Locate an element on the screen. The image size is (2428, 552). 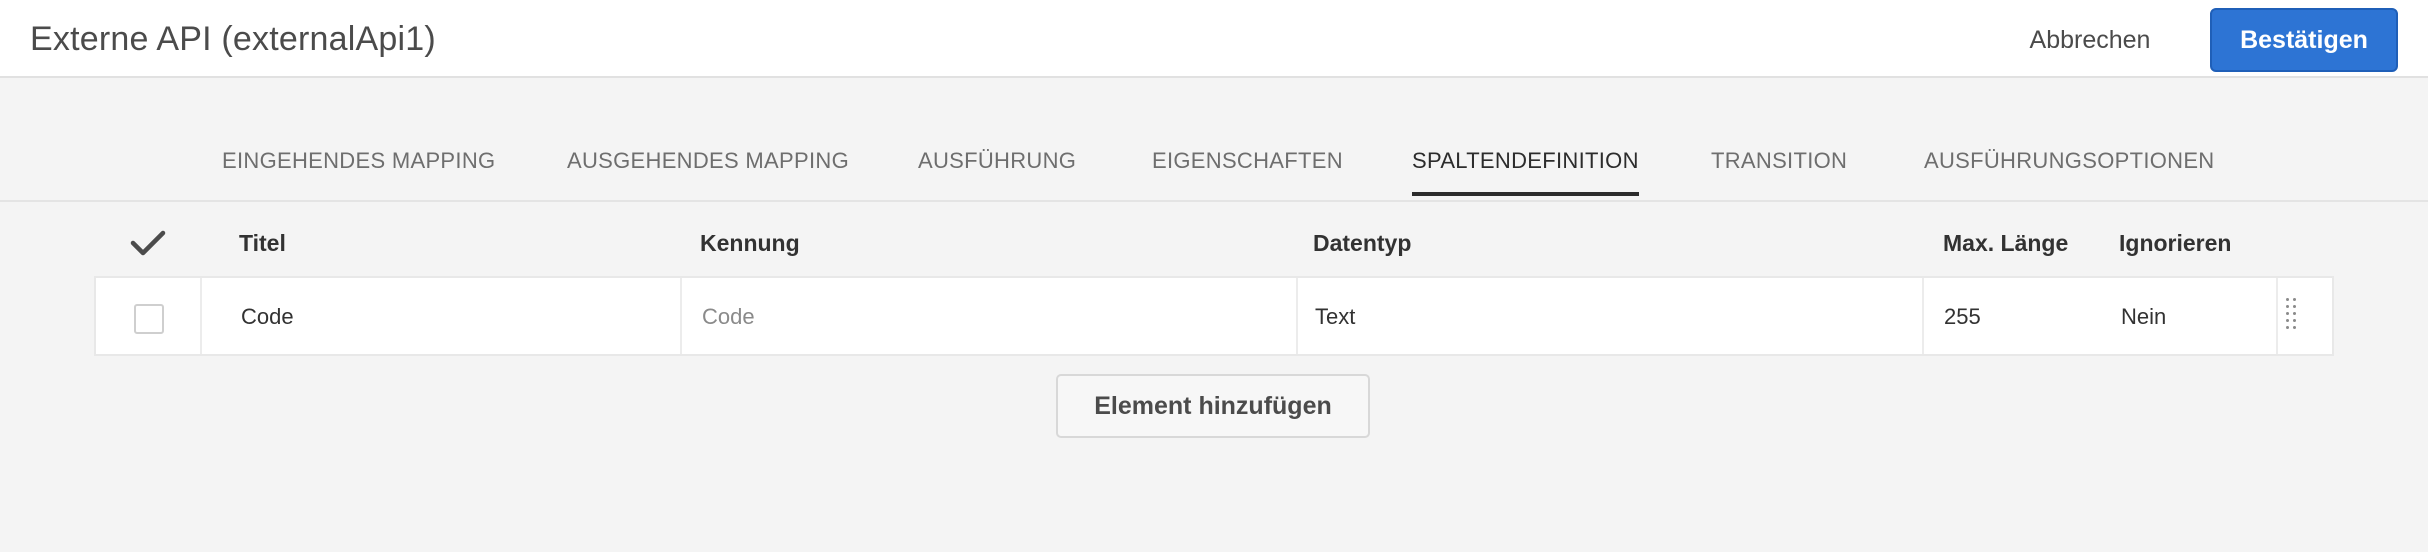
tab-eingehendes-mapping: EINGEHENDES MAPPING is located at coordinates (358, 172).